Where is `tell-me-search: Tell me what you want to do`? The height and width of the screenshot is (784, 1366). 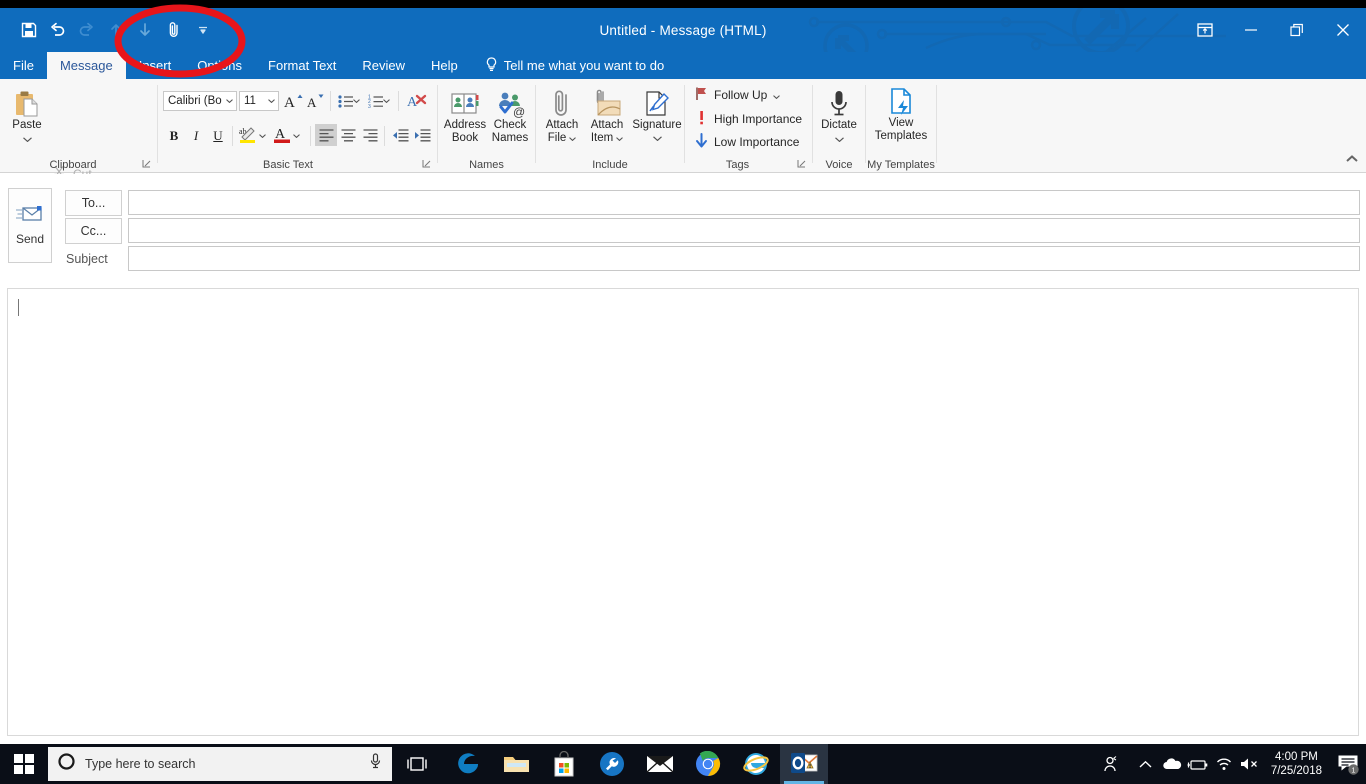
tell-me-search: Tell me what you want to do is located at coordinates (567, 65).